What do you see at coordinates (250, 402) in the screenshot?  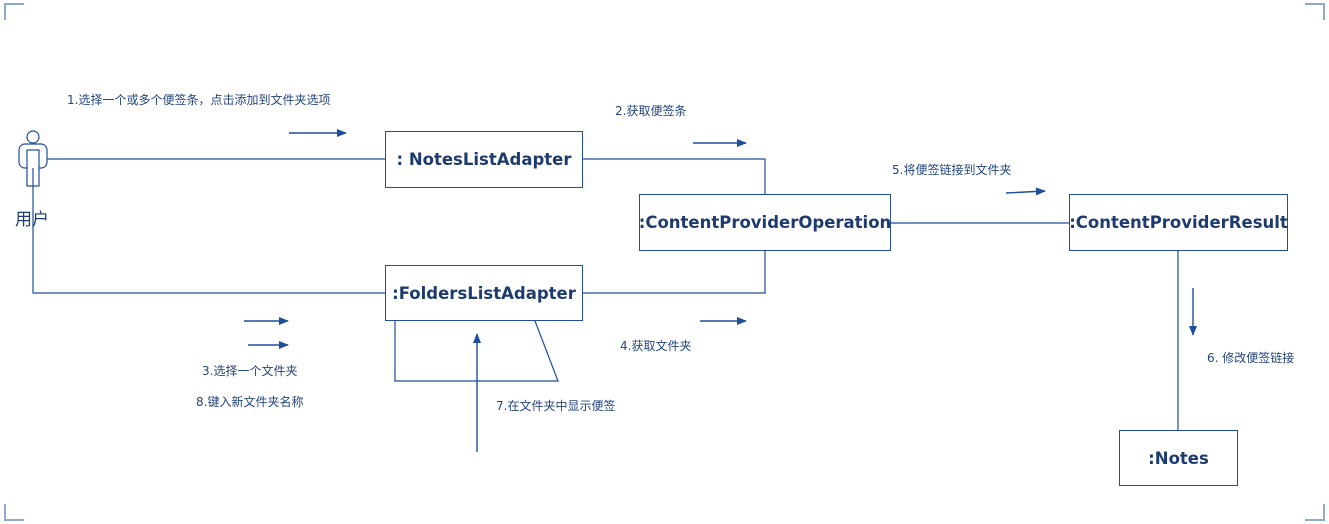 I see `message-label-8: 8.键入新文件夹名称` at bounding box center [250, 402].